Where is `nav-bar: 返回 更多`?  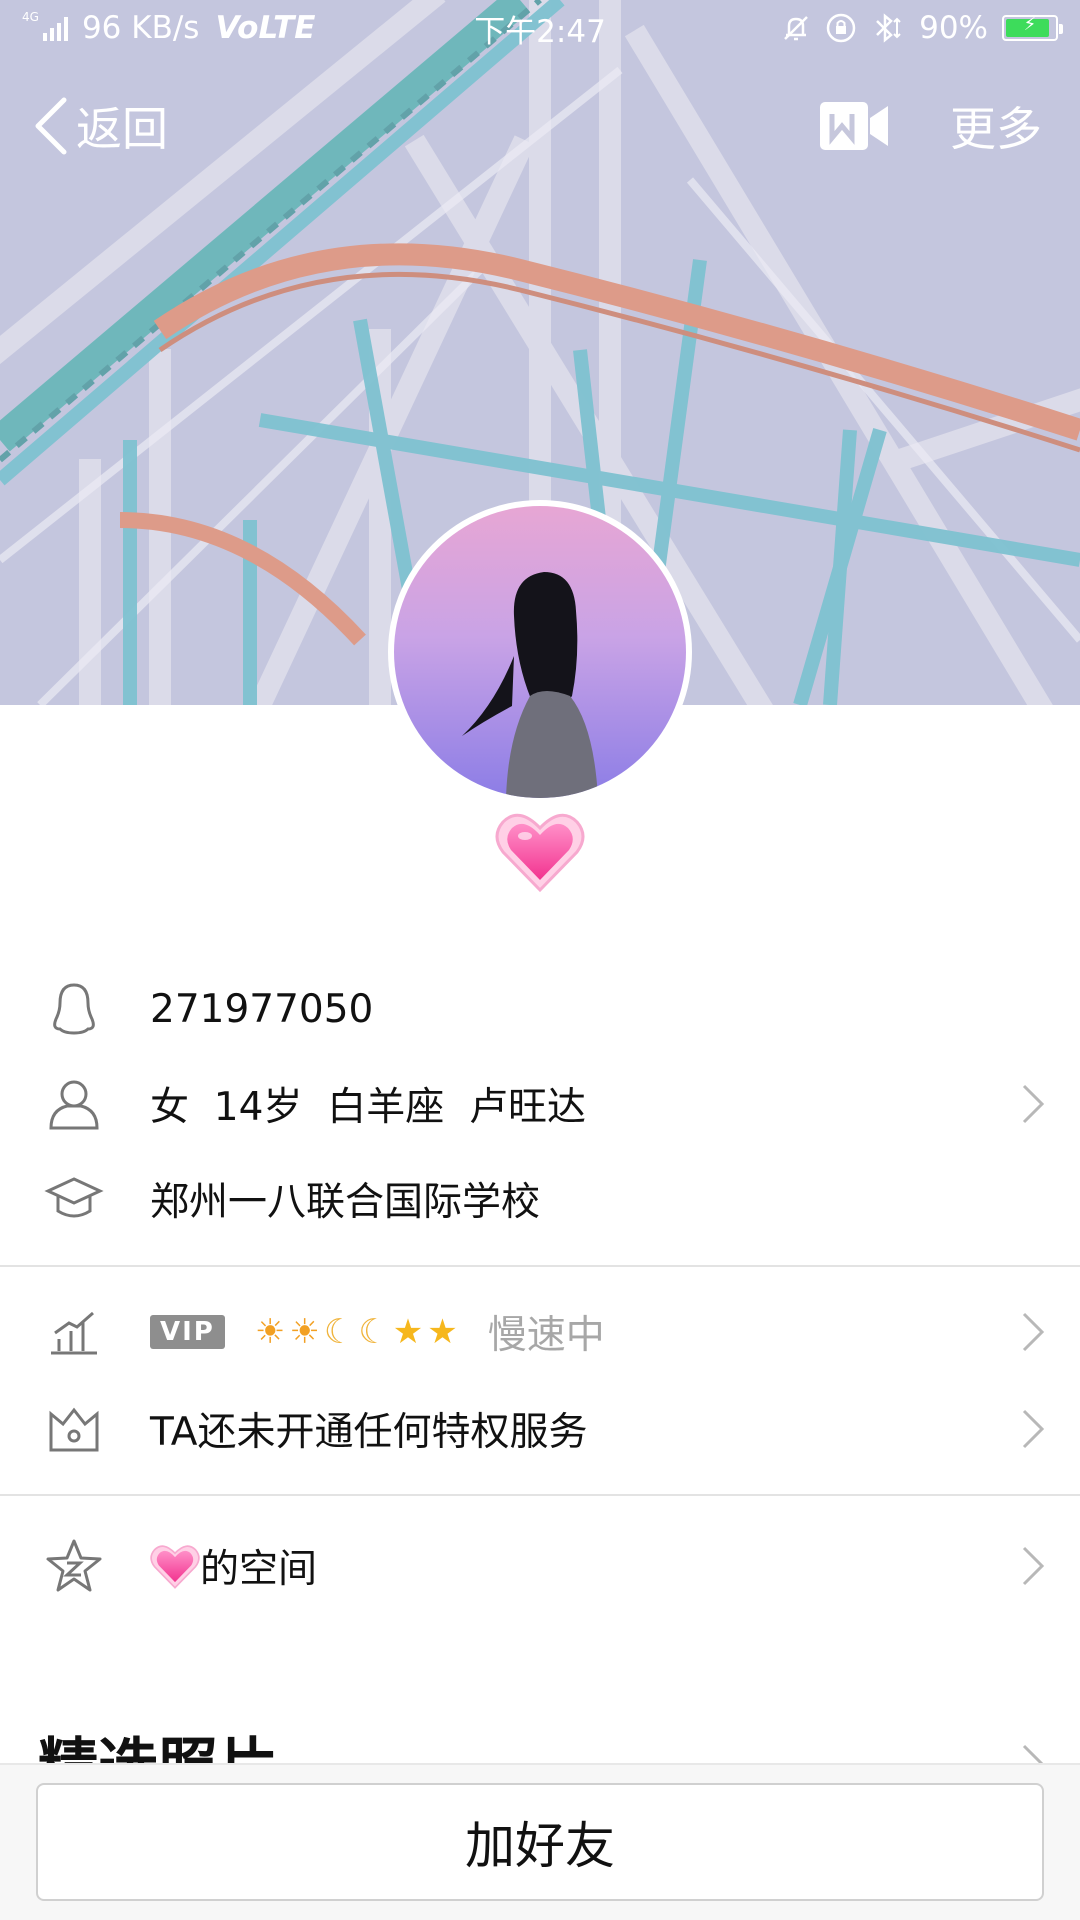
nav-bar: 返回 更多 is located at coordinates (540, 126).